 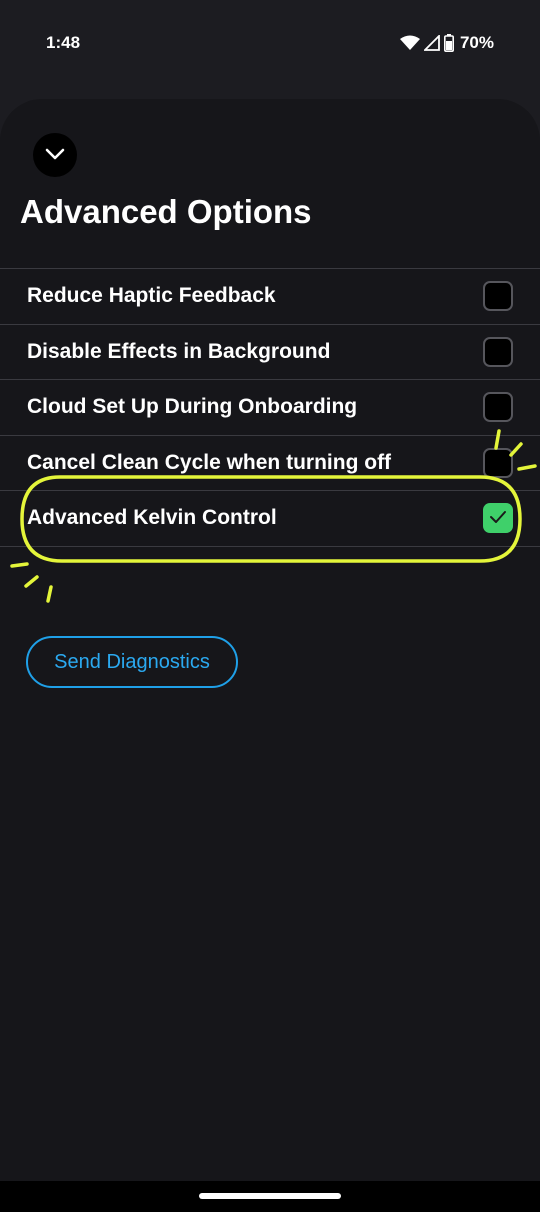 What do you see at coordinates (152, 518) in the screenshot?
I see `option-label: Advanced Kelvin Control` at bounding box center [152, 518].